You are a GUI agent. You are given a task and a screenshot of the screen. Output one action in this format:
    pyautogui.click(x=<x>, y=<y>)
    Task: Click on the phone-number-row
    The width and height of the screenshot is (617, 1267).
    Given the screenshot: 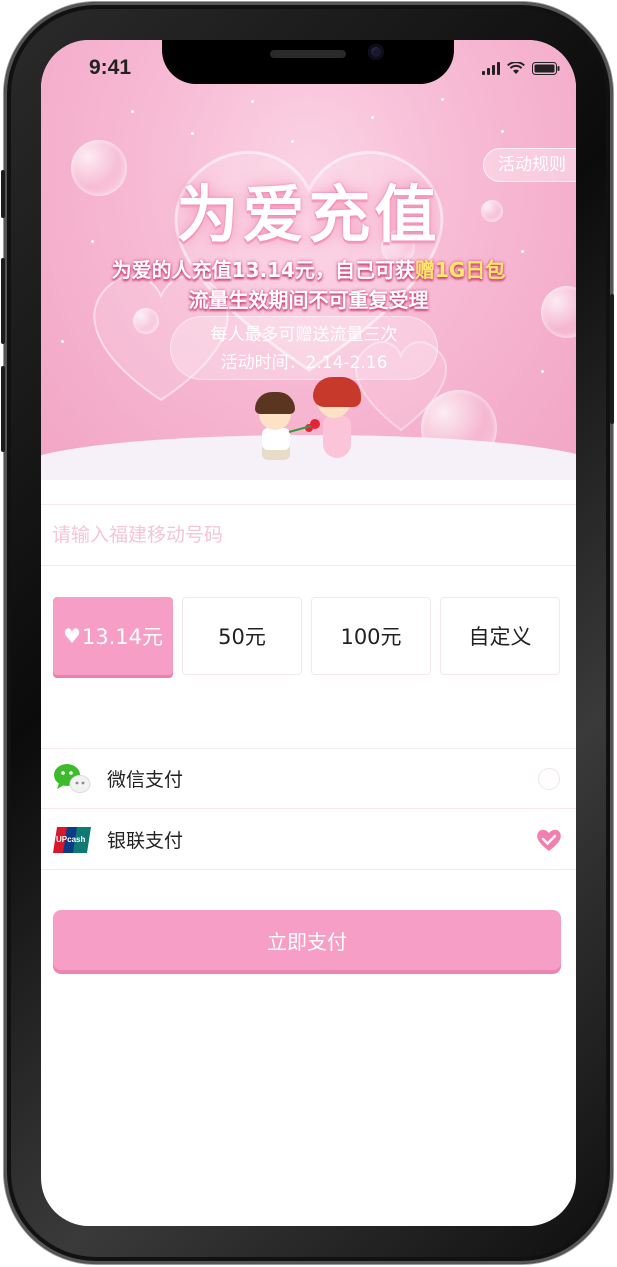 What is the action you would take?
    pyautogui.click(x=308, y=535)
    